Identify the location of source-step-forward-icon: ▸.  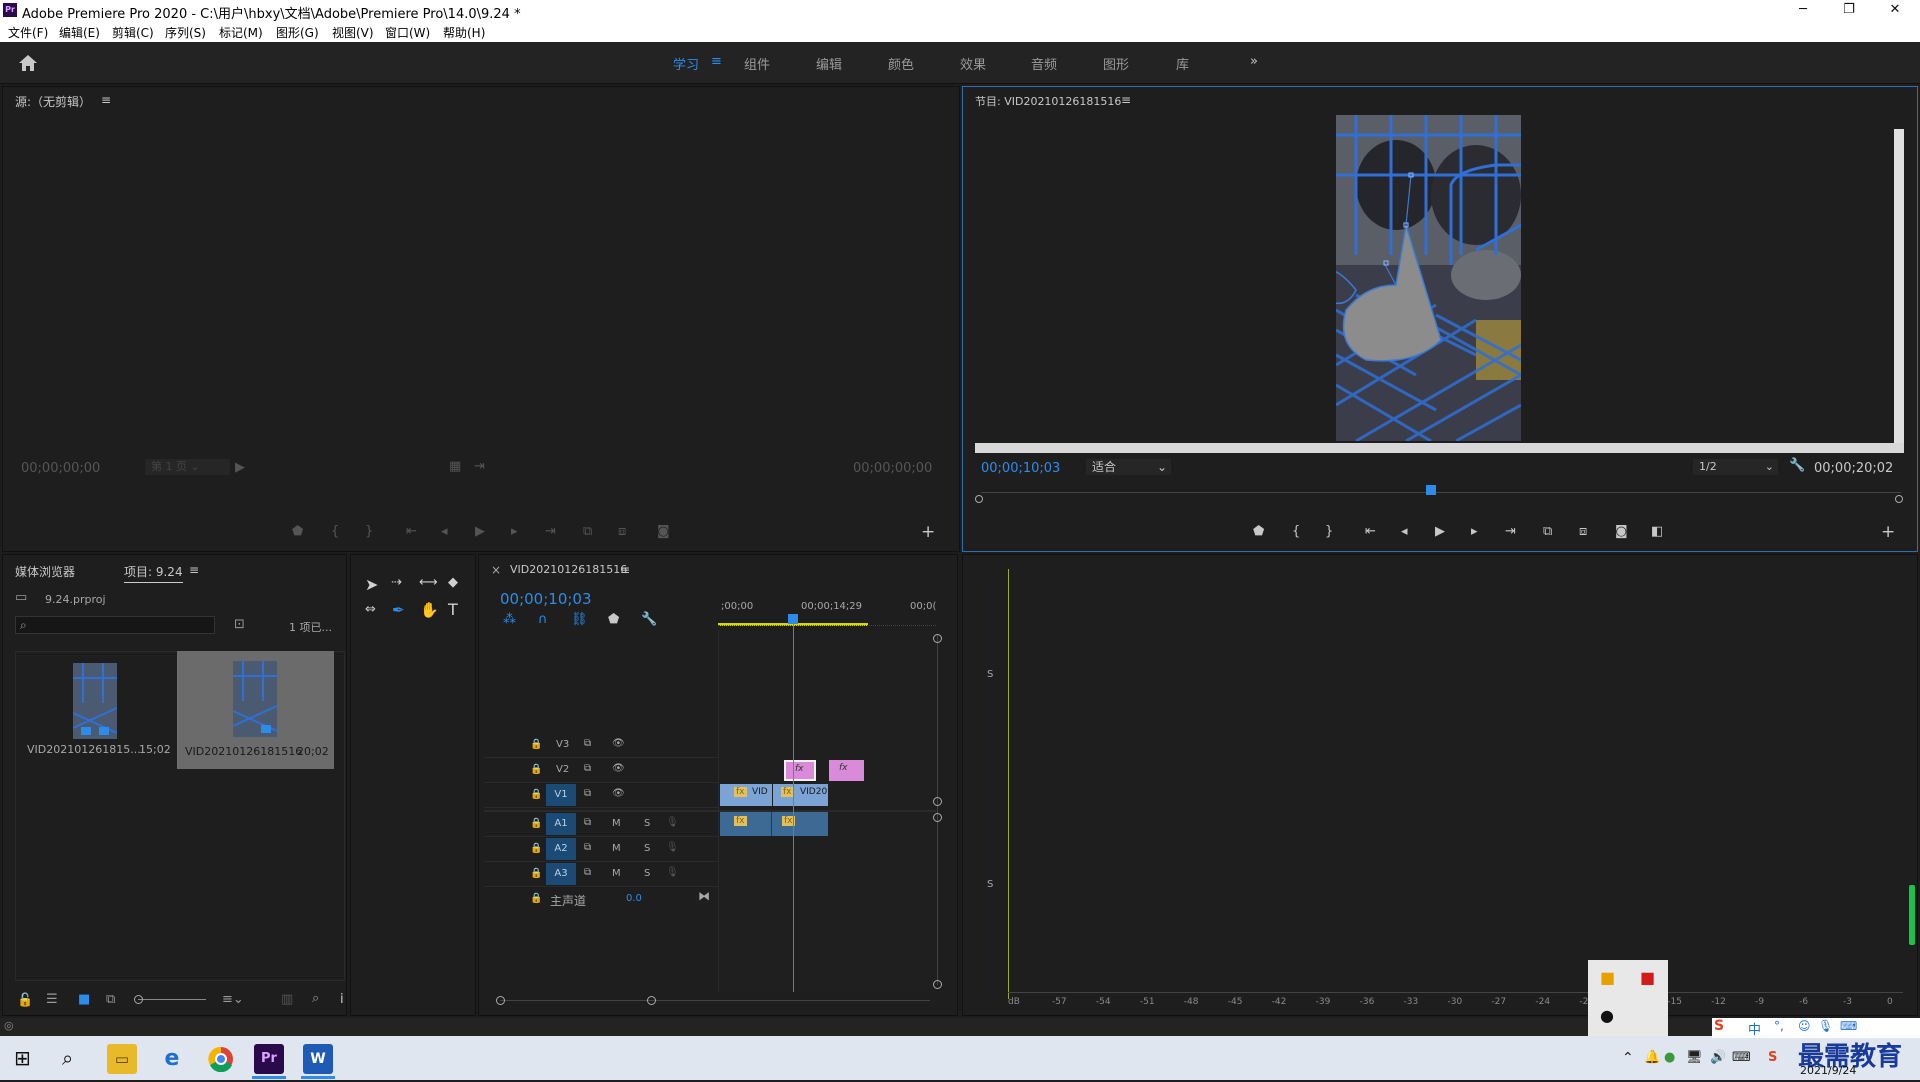
(514, 531).